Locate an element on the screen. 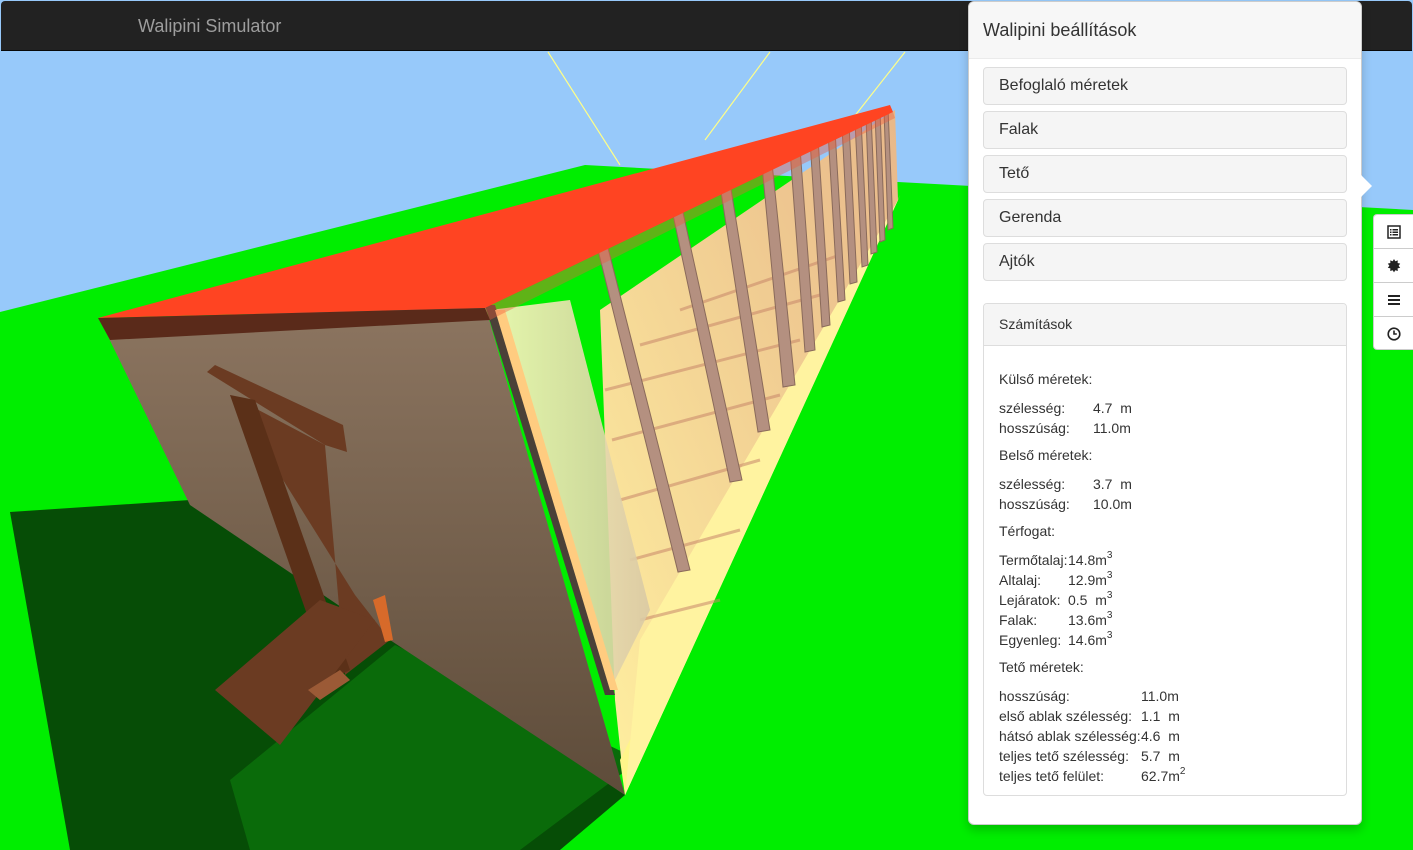  table-row: Lejáratok: 0.5 m3 is located at coordinates (1055, 600).